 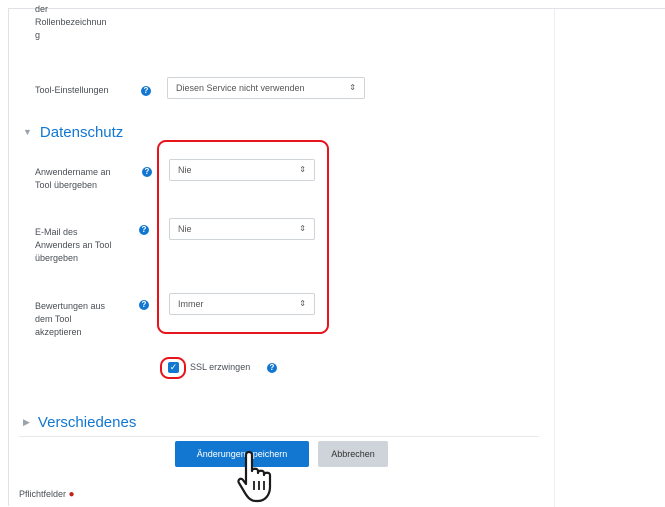 What do you see at coordinates (79, 422) in the screenshot?
I see `misc-section-header: ▶ Verschiedenes` at bounding box center [79, 422].